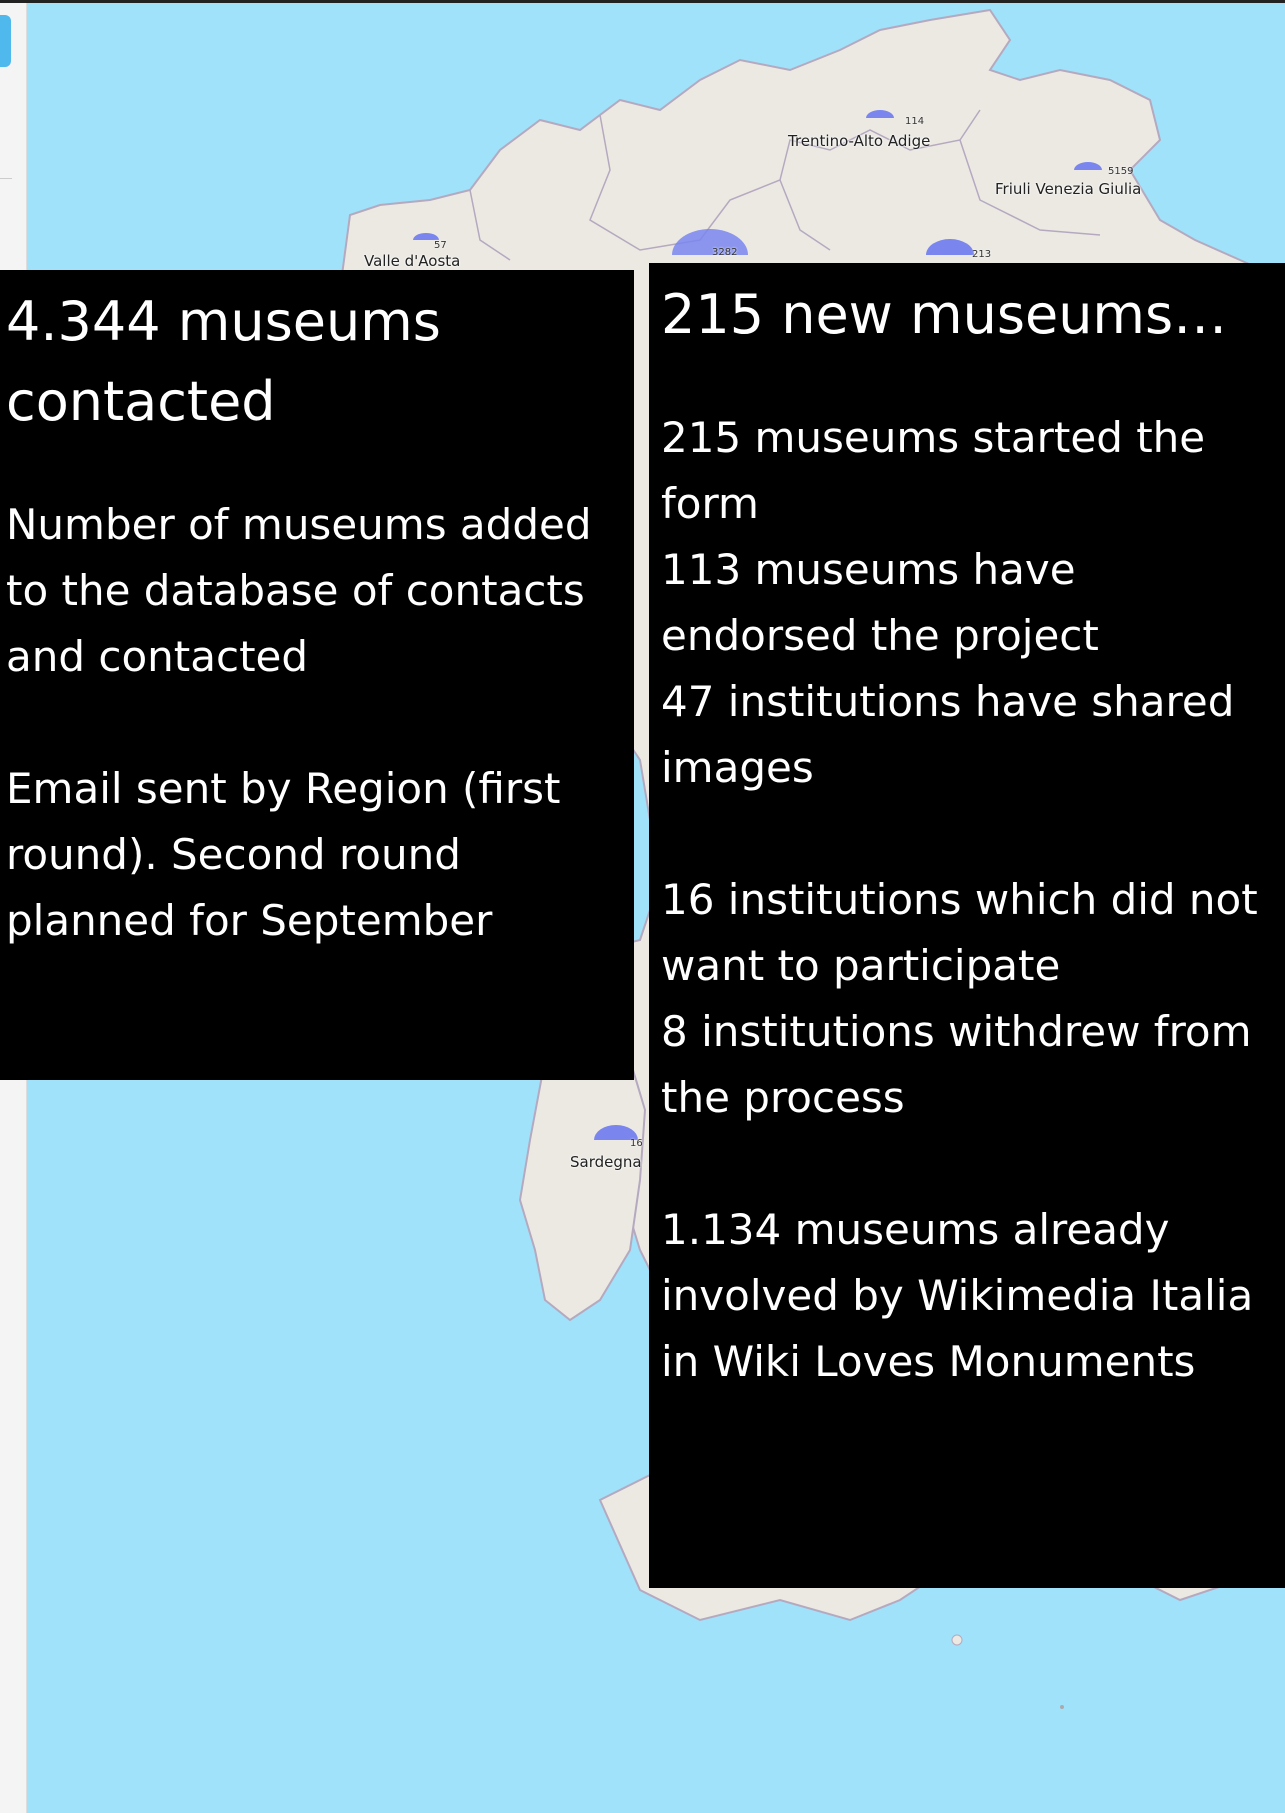  Describe the element at coordinates (1121, 171) in the screenshot. I see `region-count-friuli: 5159` at that location.